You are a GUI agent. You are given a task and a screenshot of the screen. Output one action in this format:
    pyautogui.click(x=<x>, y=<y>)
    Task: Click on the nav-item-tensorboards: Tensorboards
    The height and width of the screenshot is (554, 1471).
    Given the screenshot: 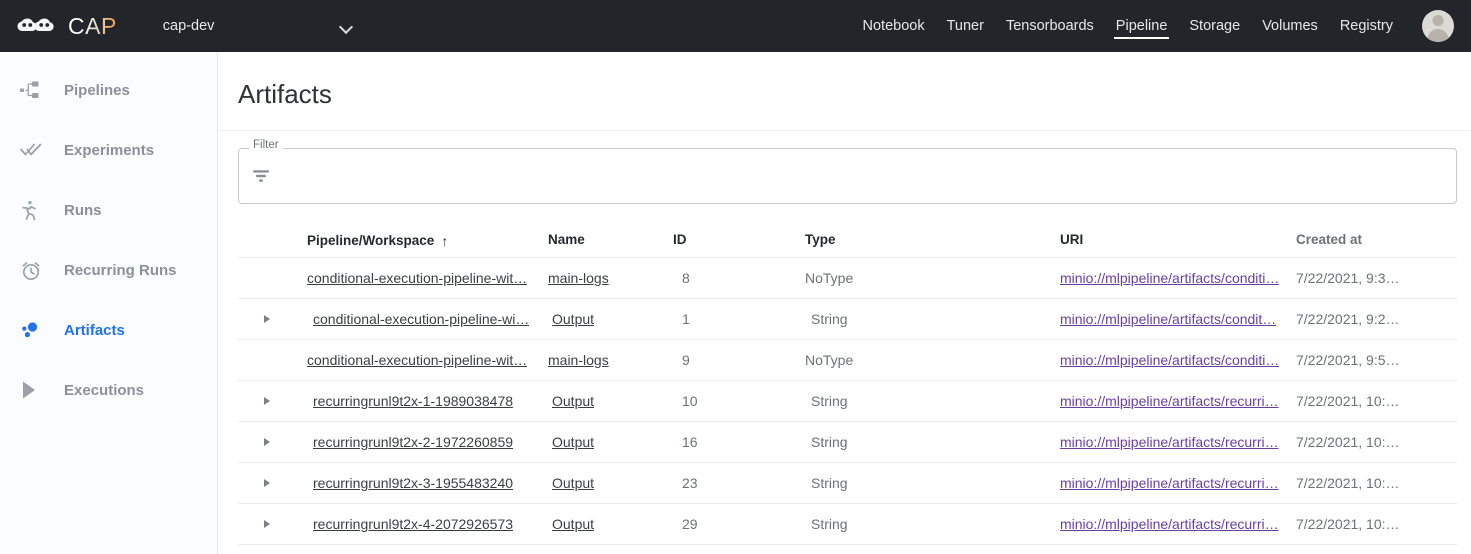 What is the action you would take?
    pyautogui.click(x=1050, y=26)
    